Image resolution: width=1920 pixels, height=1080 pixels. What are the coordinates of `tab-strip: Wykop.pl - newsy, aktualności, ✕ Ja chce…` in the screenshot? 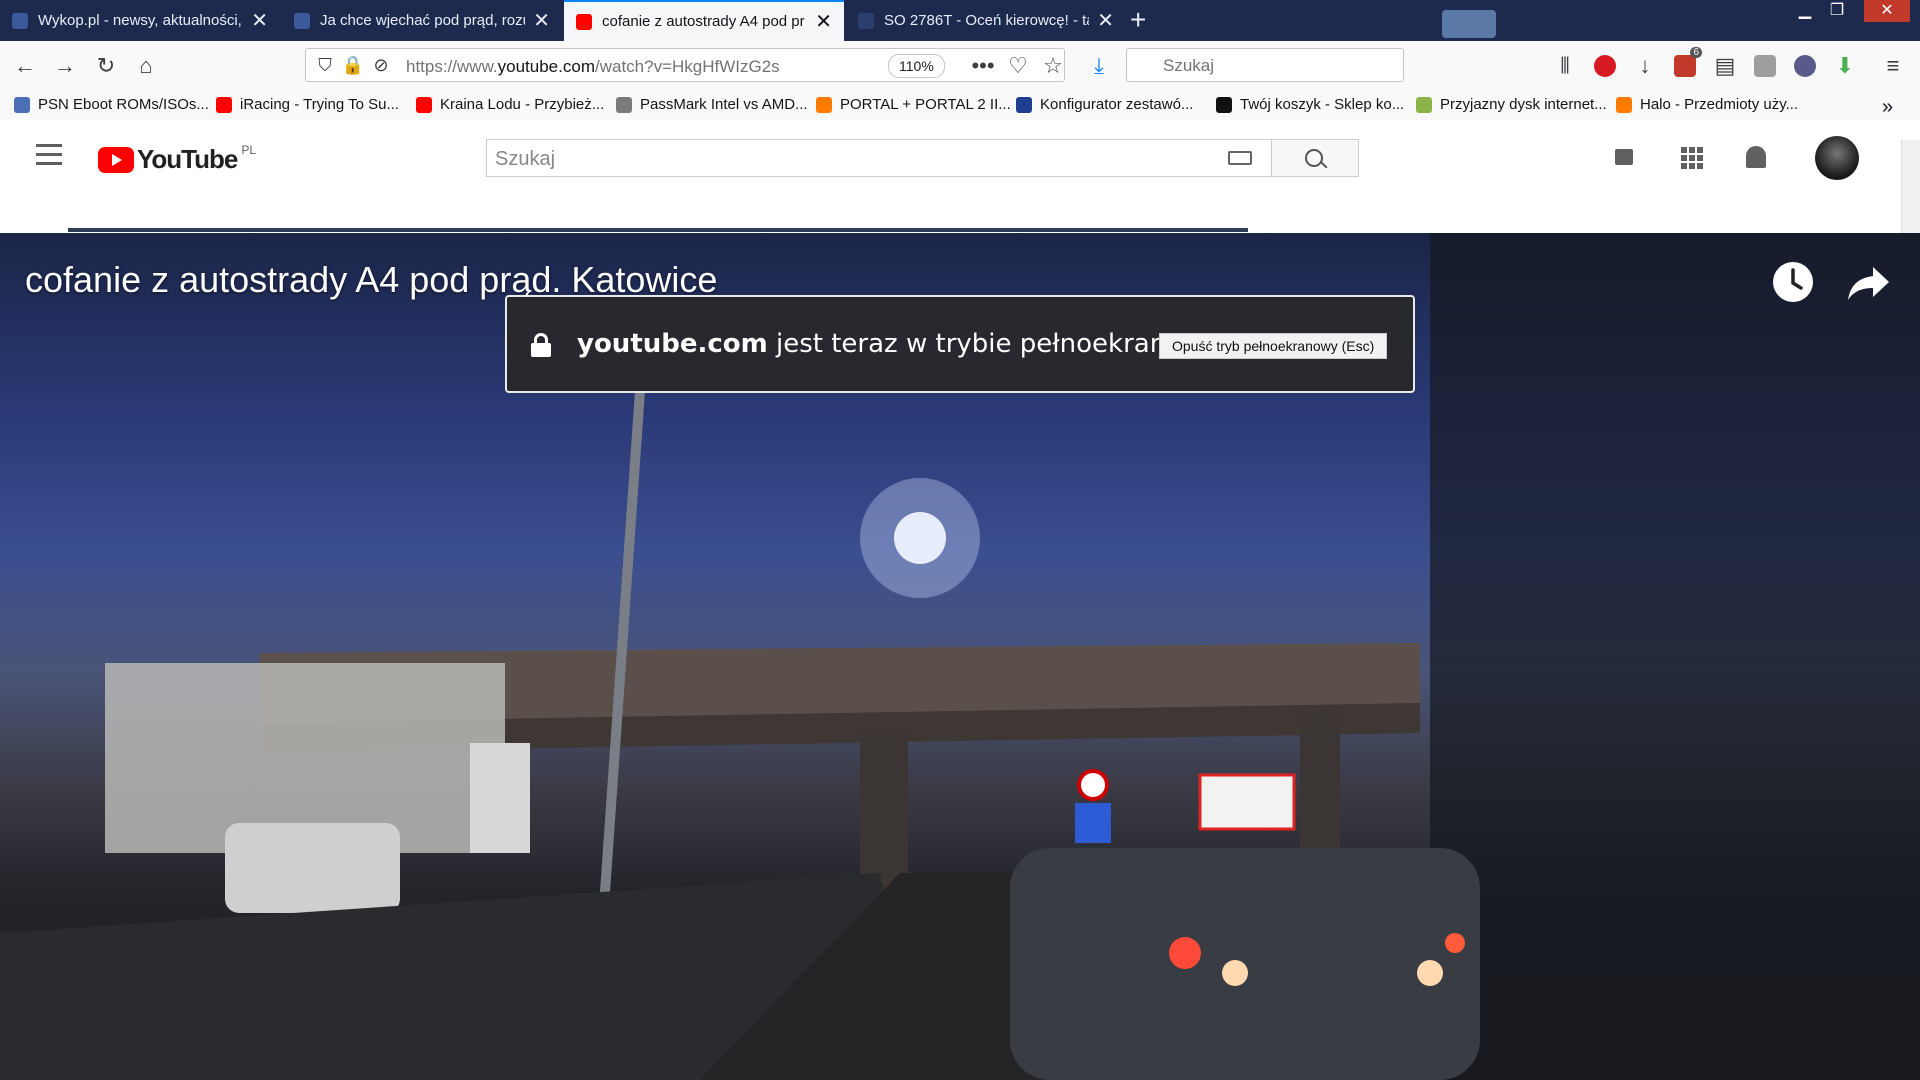 It's located at (960, 20).